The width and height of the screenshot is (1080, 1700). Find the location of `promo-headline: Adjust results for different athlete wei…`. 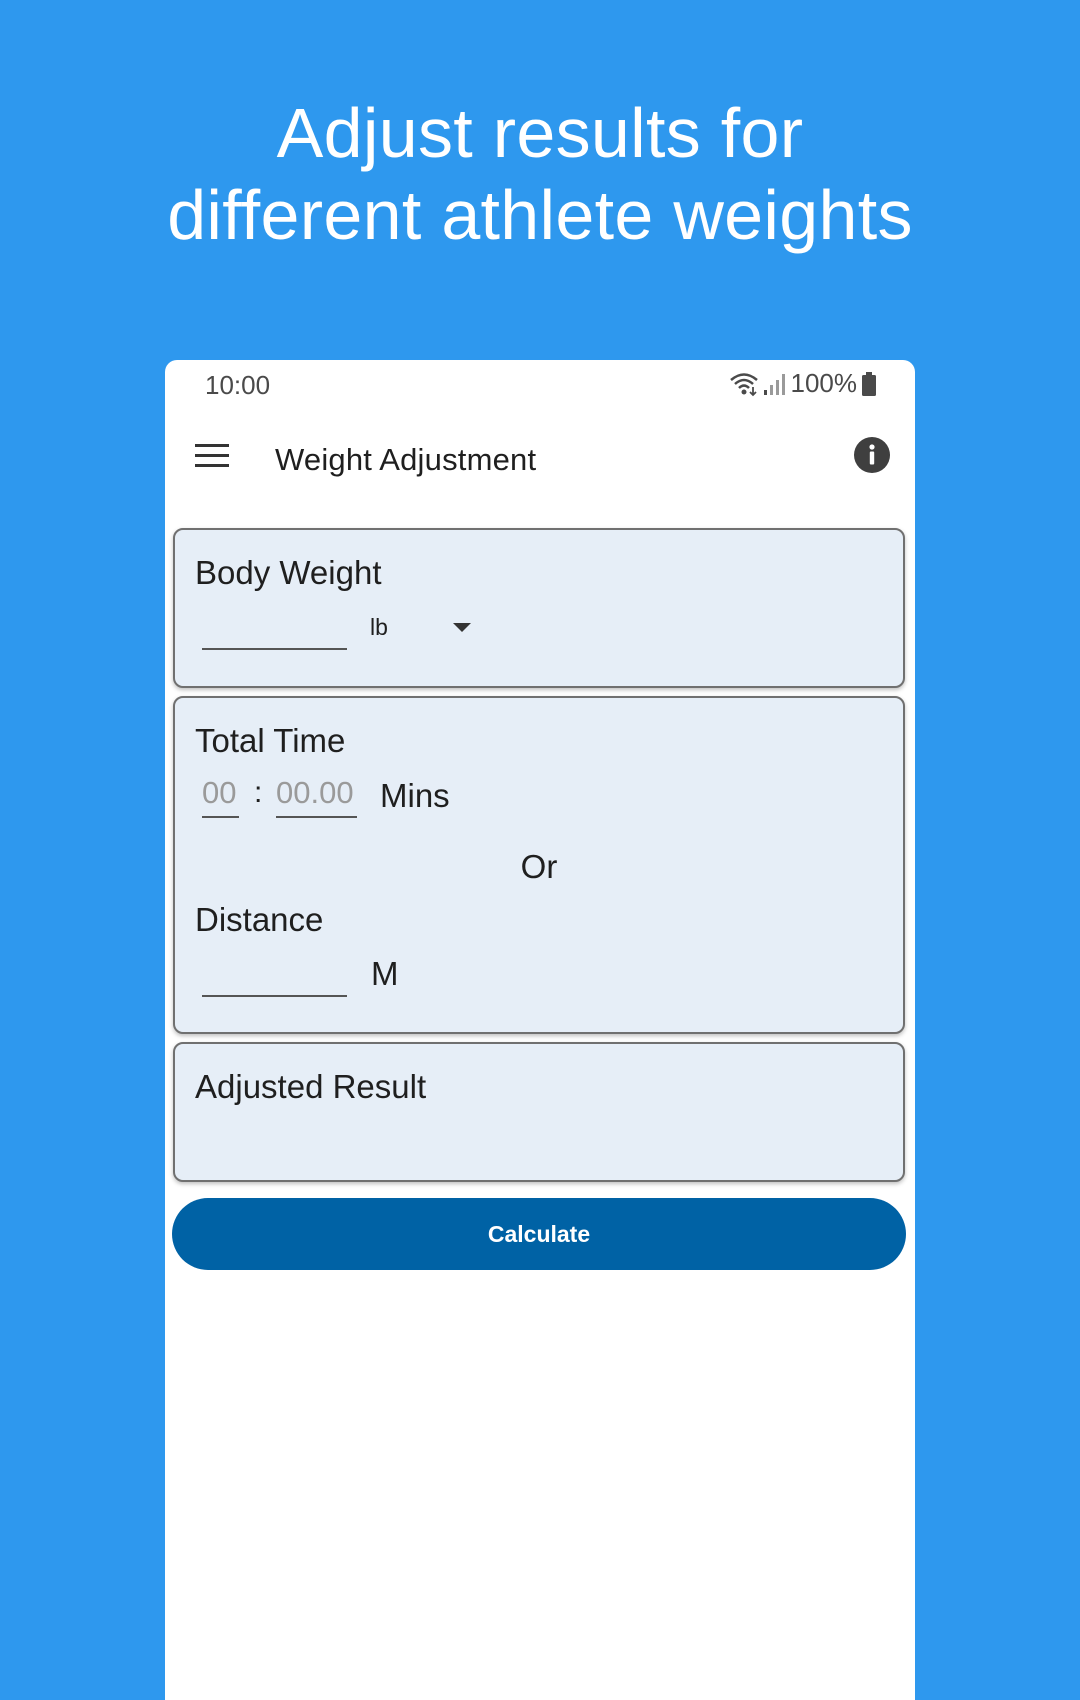

promo-headline: Adjust results for different athlete wei… is located at coordinates (540, 174).